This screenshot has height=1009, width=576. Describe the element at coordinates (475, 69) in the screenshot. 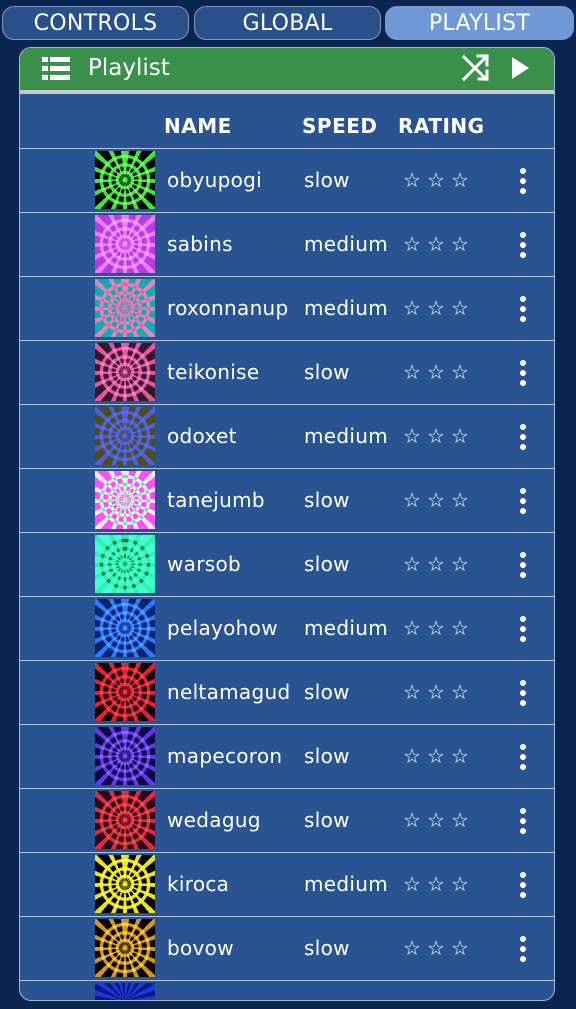

I see `shuffle-icon` at that location.